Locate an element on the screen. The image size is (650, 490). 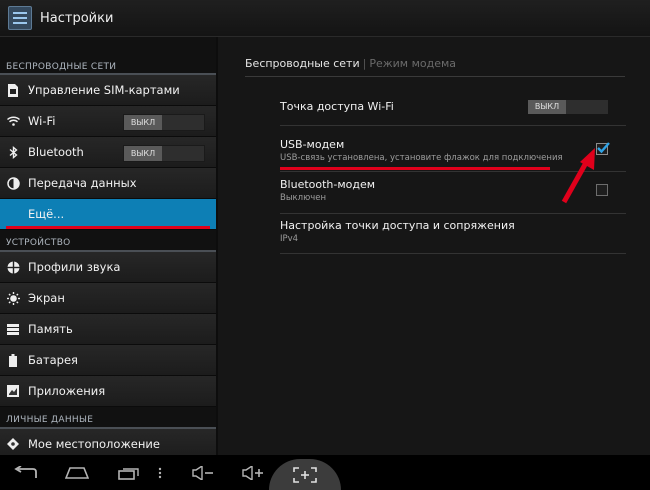
wifi-icon is located at coordinates (13, 121).